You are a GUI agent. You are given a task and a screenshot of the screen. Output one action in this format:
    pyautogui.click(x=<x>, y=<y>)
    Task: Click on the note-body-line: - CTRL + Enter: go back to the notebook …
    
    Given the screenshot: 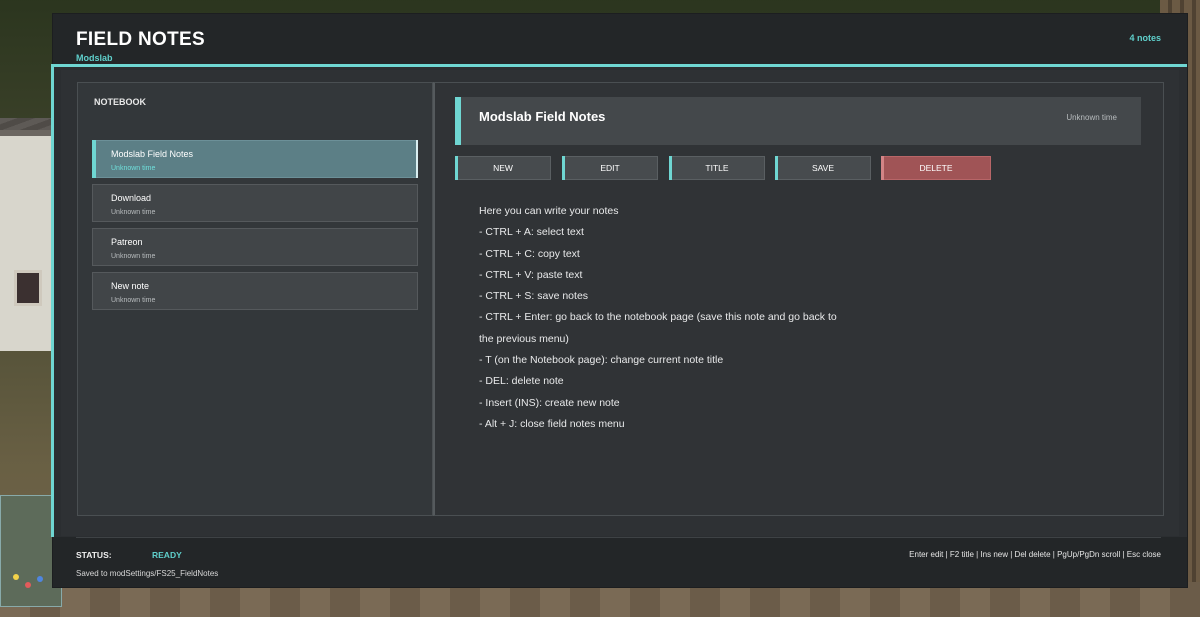 What is the action you would take?
    pyautogui.click(x=658, y=317)
    